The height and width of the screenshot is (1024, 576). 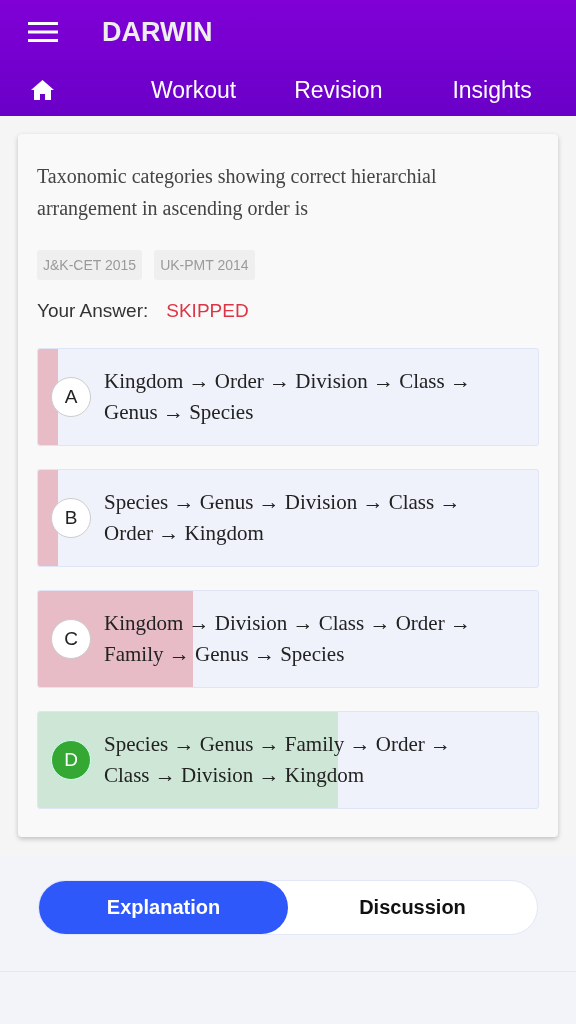 What do you see at coordinates (283, 518) in the screenshot?
I see `option-text: Species → Genus → Division → Class → Order → Kingdom` at bounding box center [283, 518].